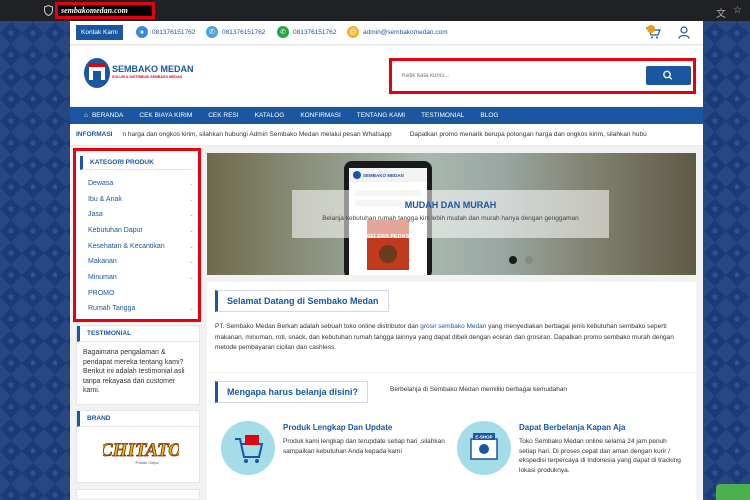 The height and width of the screenshot is (500, 750). Describe the element at coordinates (97, 73) in the screenshot. I see `store-icon` at that location.